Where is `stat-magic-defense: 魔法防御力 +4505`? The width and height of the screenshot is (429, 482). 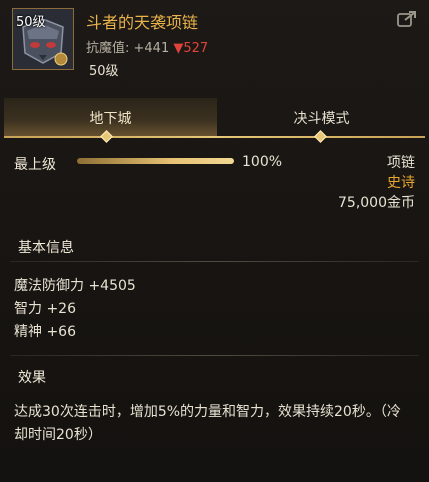 stat-magic-defense: 魔法防御力 +4505 is located at coordinates (75, 286).